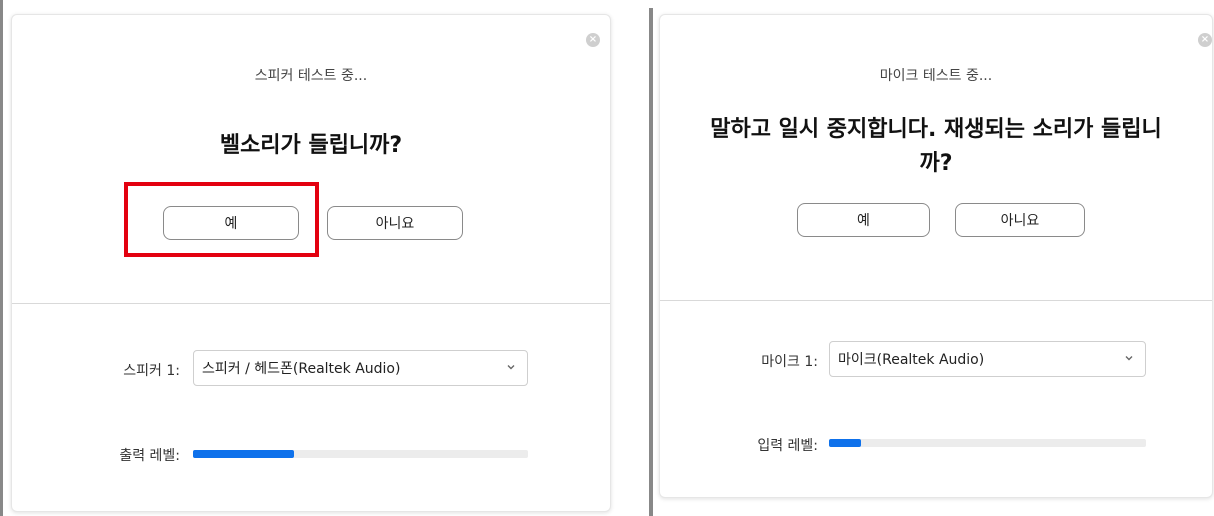 This screenshot has width=1214, height=516. What do you see at coordinates (221, 219) in the screenshot?
I see `highlight-box` at bounding box center [221, 219].